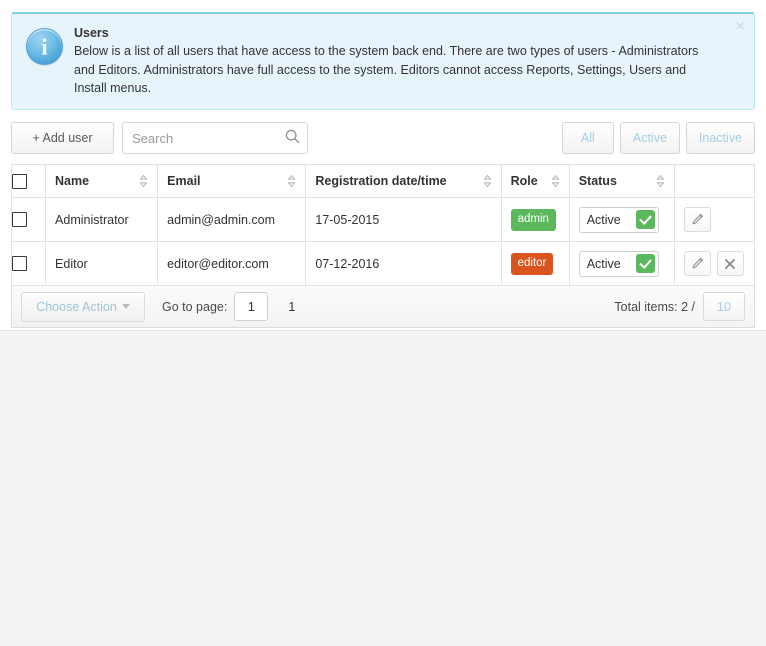 This screenshot has width=766, height=646. I want to click on cell-registration: 17-05-2015, so click(403, 220).